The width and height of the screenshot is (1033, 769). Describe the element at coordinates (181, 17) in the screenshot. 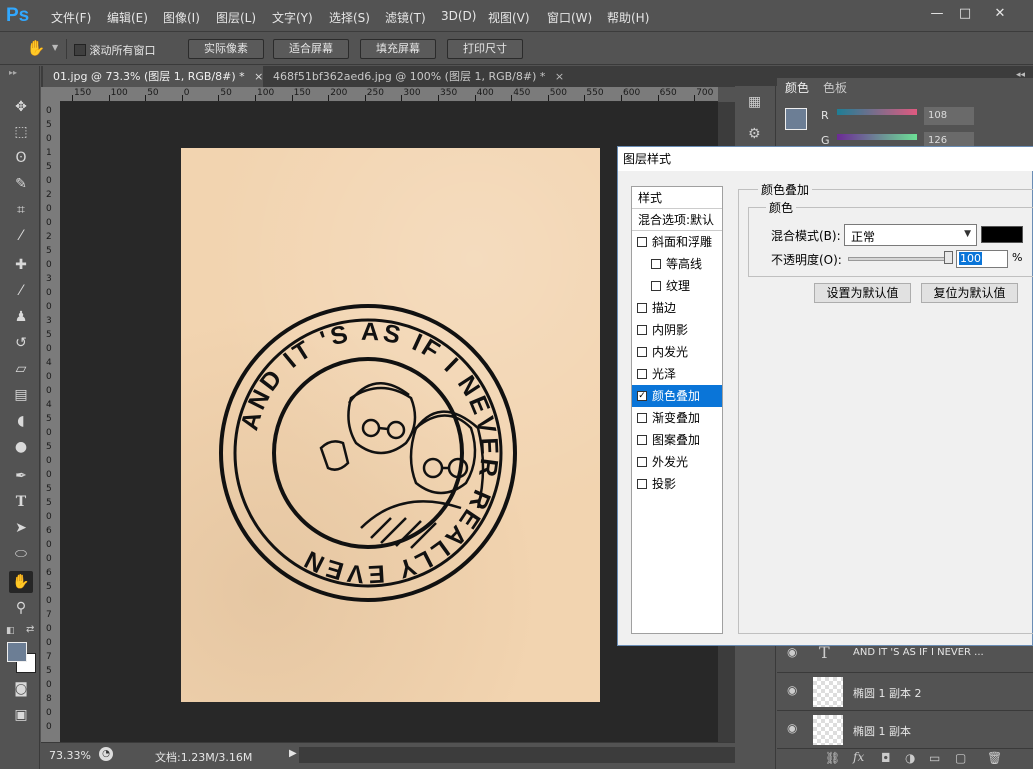

I see `menu-image: 图像(I)` at that location.